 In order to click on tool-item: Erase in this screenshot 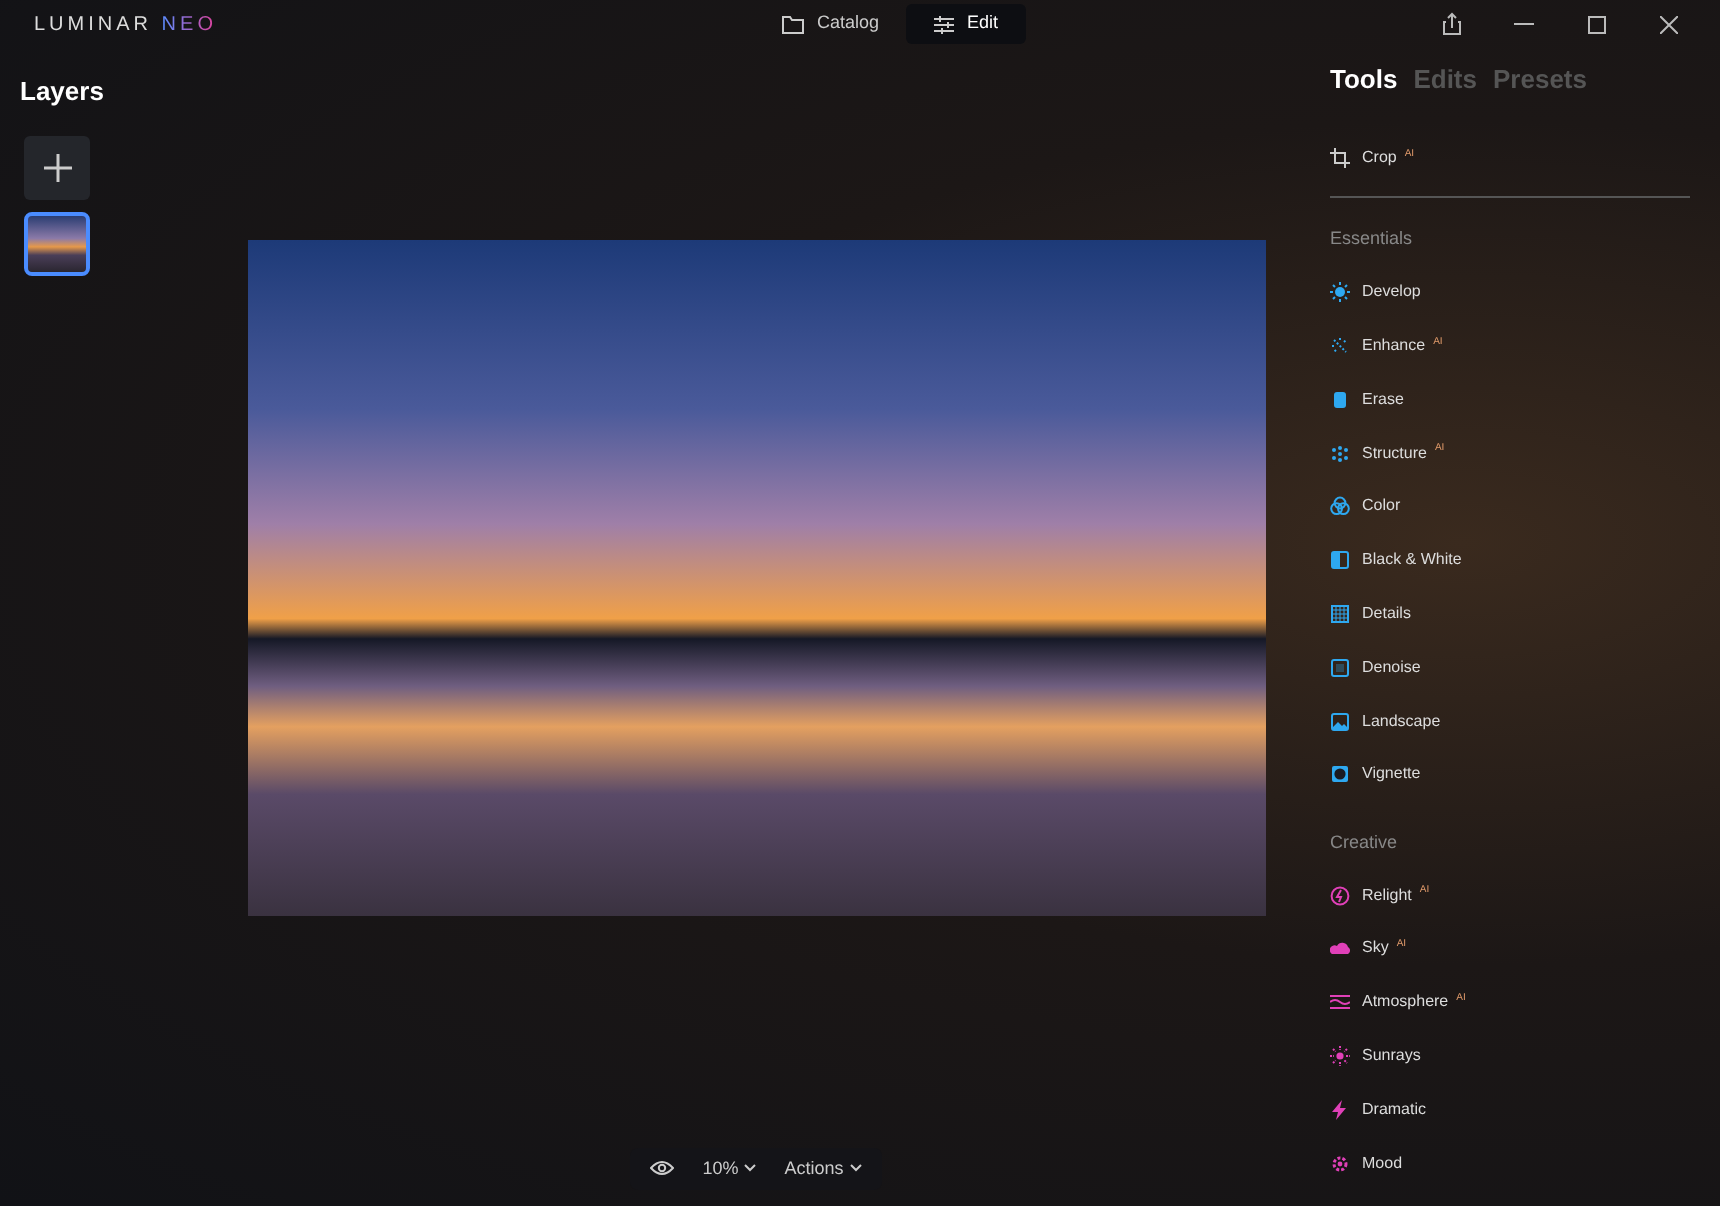, I will do `click(1510, 399)`.